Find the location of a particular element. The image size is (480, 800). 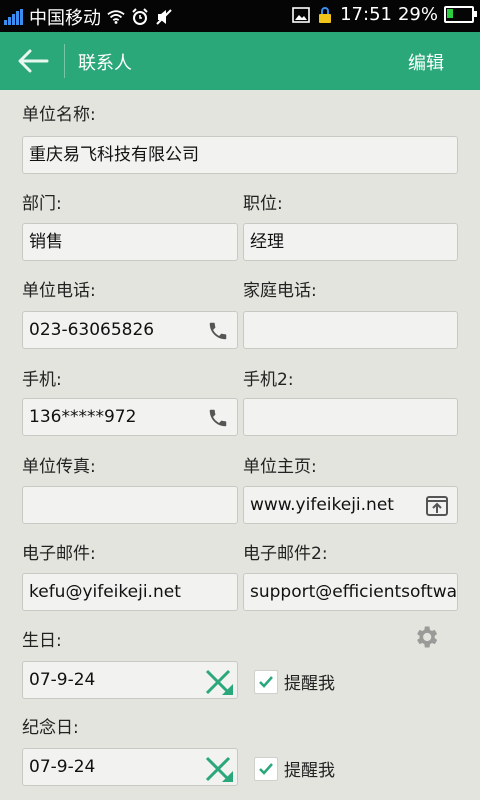

email-field: kefu@yifeikeji.net is located at coordinates (130, 592).